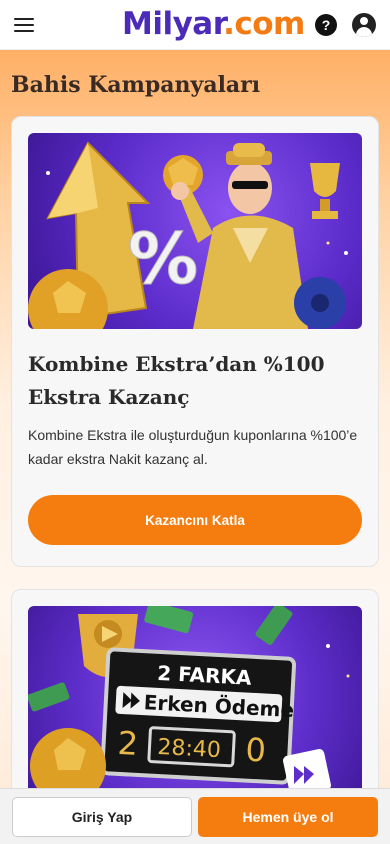 The image size is (390, 844). I want to click on help-icon: ?, so click(326, 25).